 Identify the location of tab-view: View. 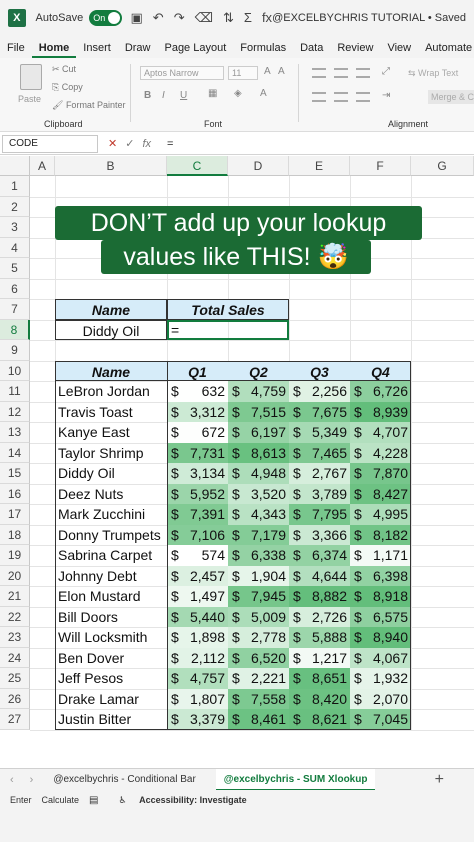
(399, 50).